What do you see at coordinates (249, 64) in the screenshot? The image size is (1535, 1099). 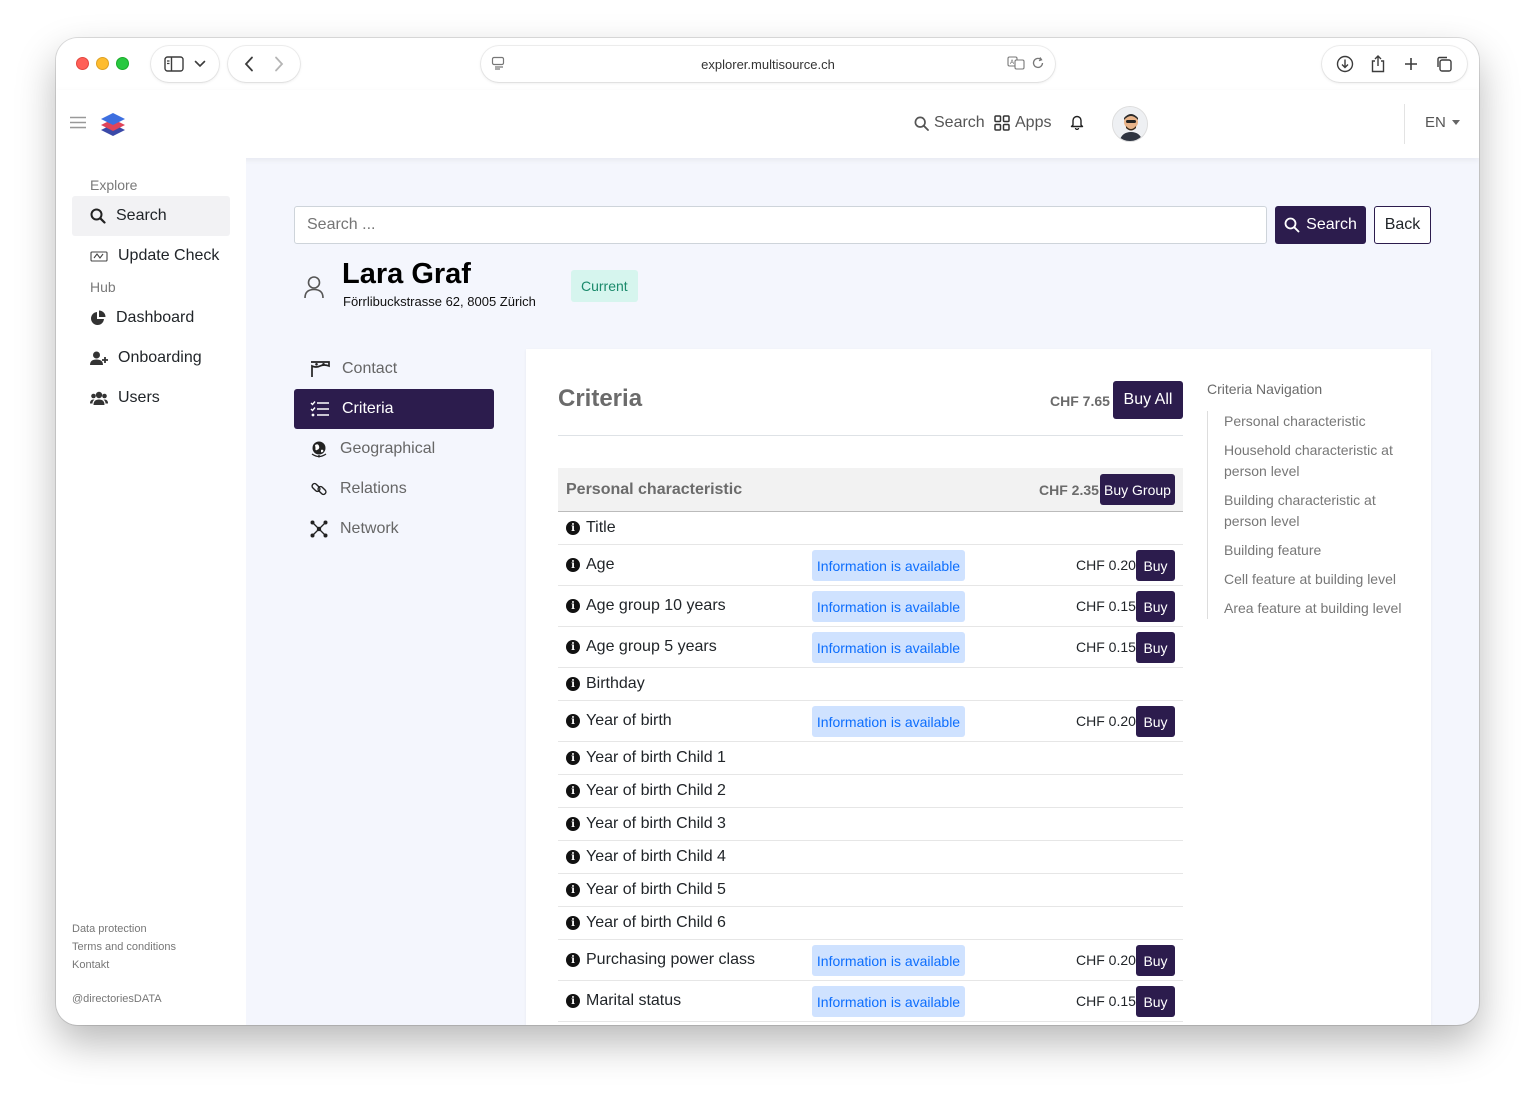 I see `back-arrow-icon` at bounding box center [249, 64].